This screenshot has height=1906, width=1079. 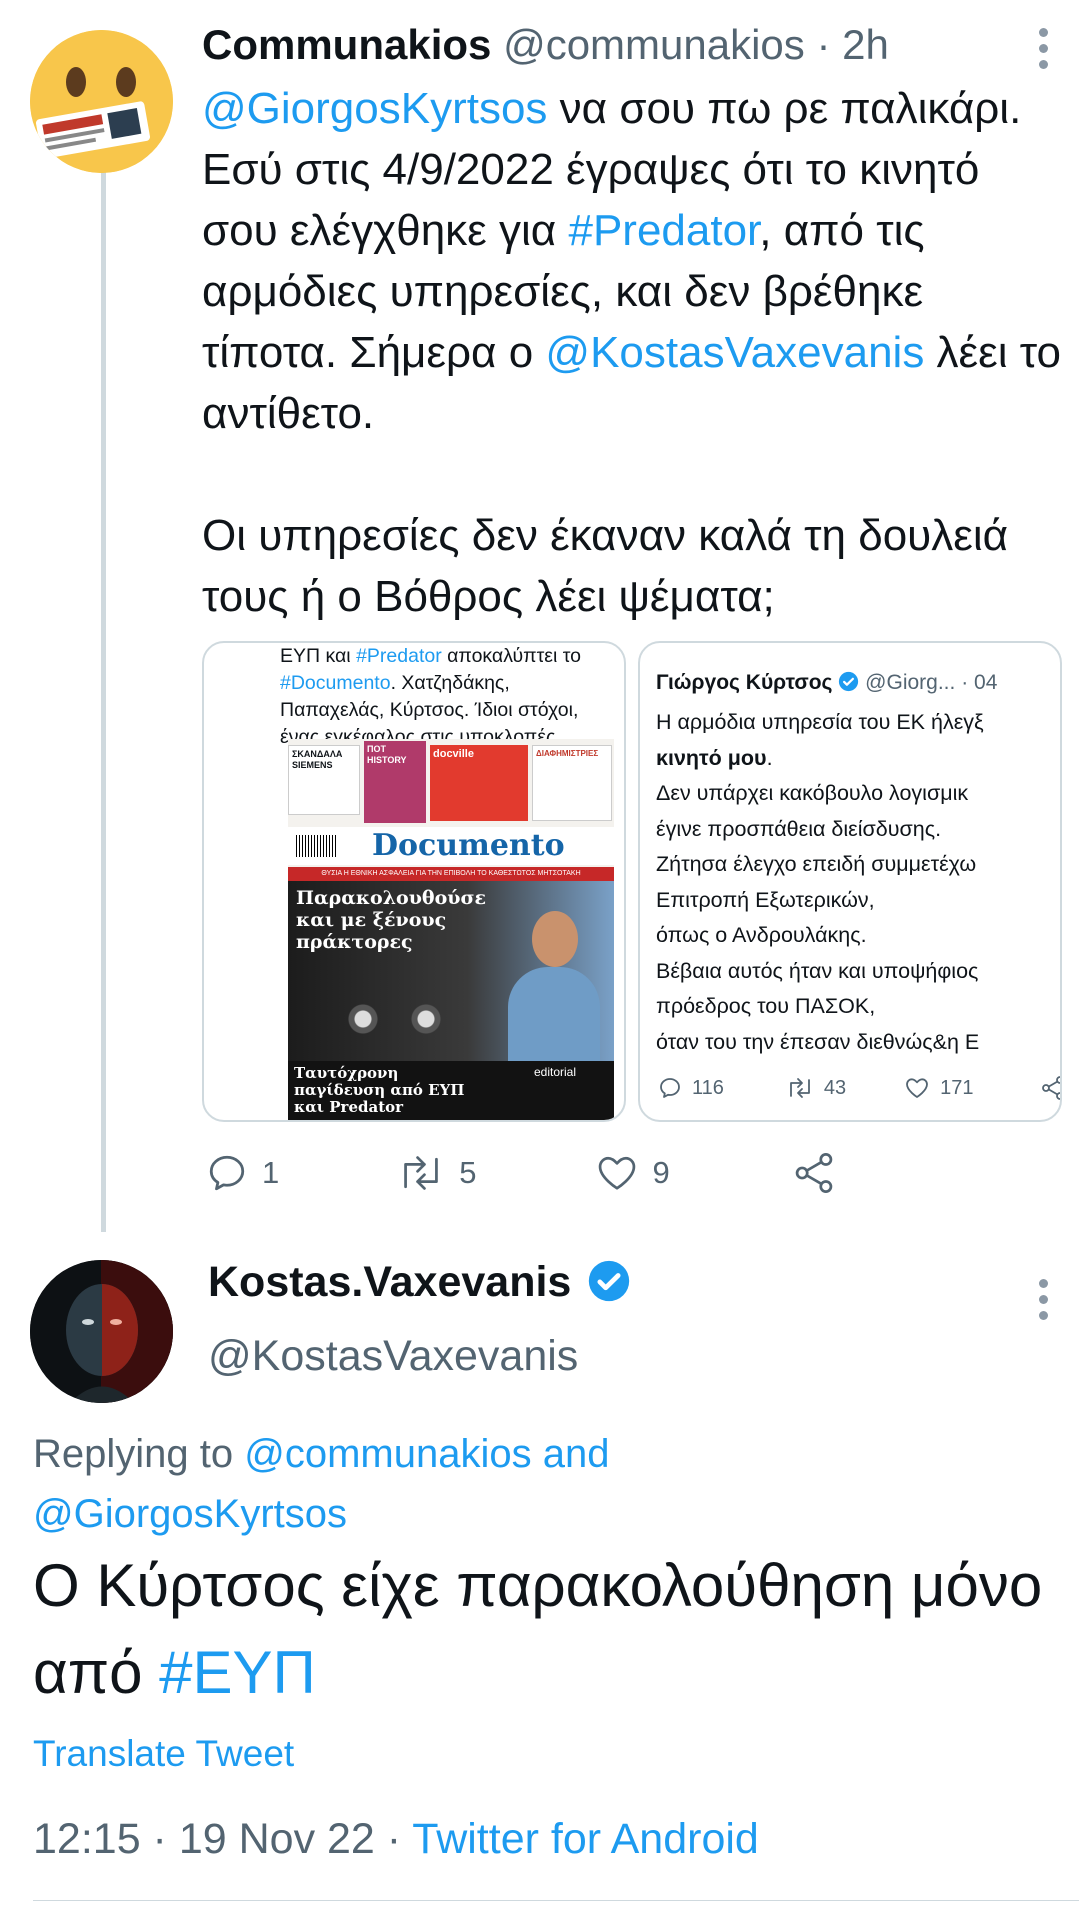 I want to click on retweet-count: 43, so click(x=835, y=1087).